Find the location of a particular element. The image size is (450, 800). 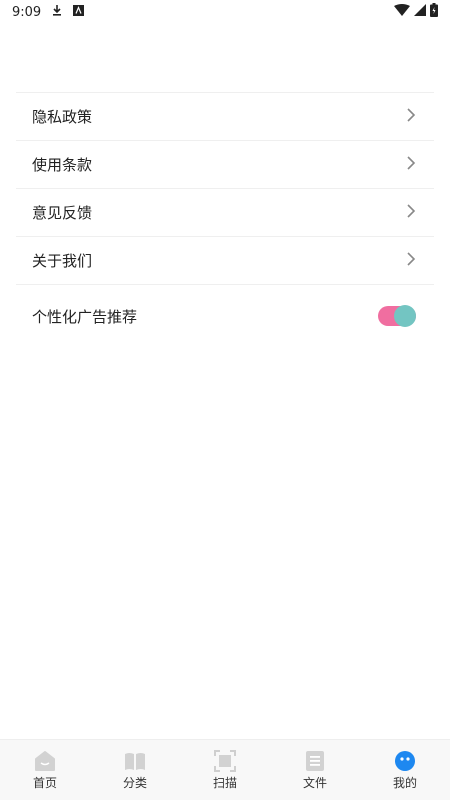

personalized-ads-toggle is located at coordinates (397, 316).